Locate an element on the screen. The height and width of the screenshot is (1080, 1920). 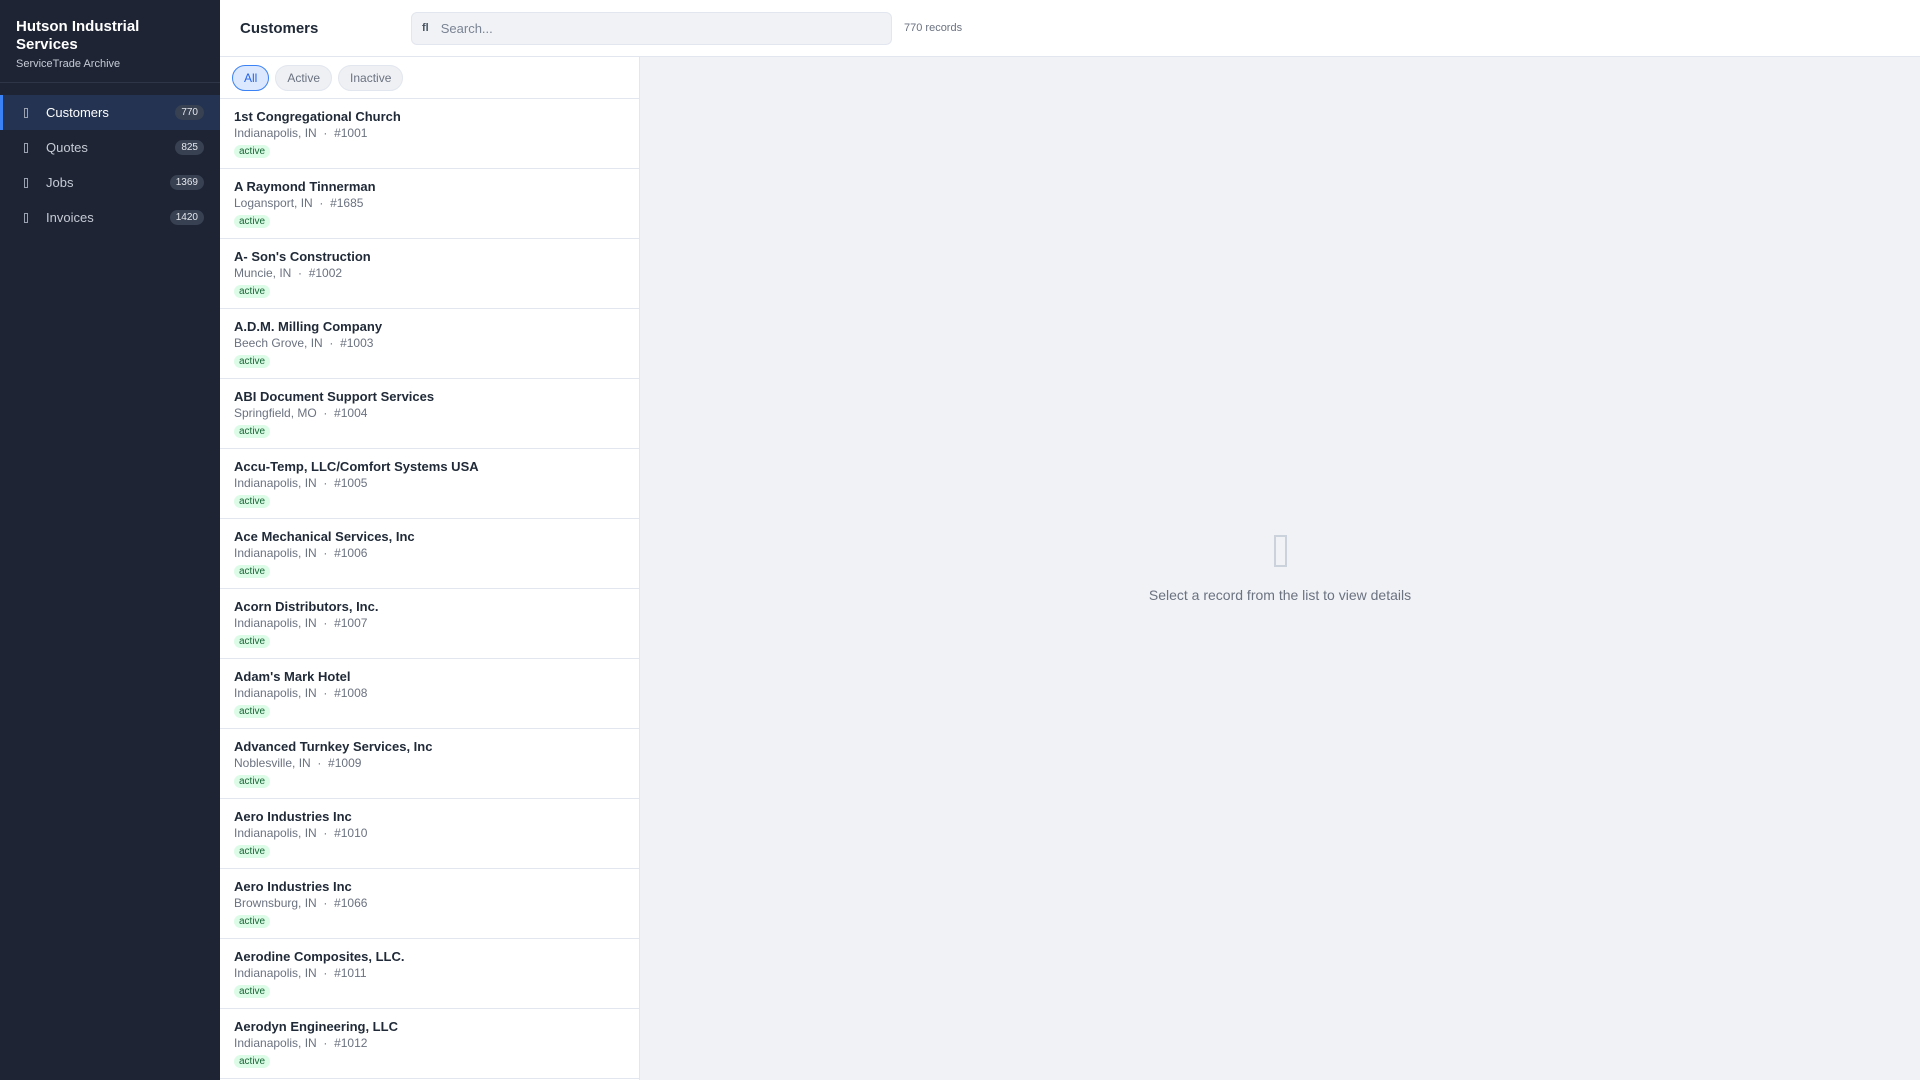
search-input is located at coordinates (650, 28).